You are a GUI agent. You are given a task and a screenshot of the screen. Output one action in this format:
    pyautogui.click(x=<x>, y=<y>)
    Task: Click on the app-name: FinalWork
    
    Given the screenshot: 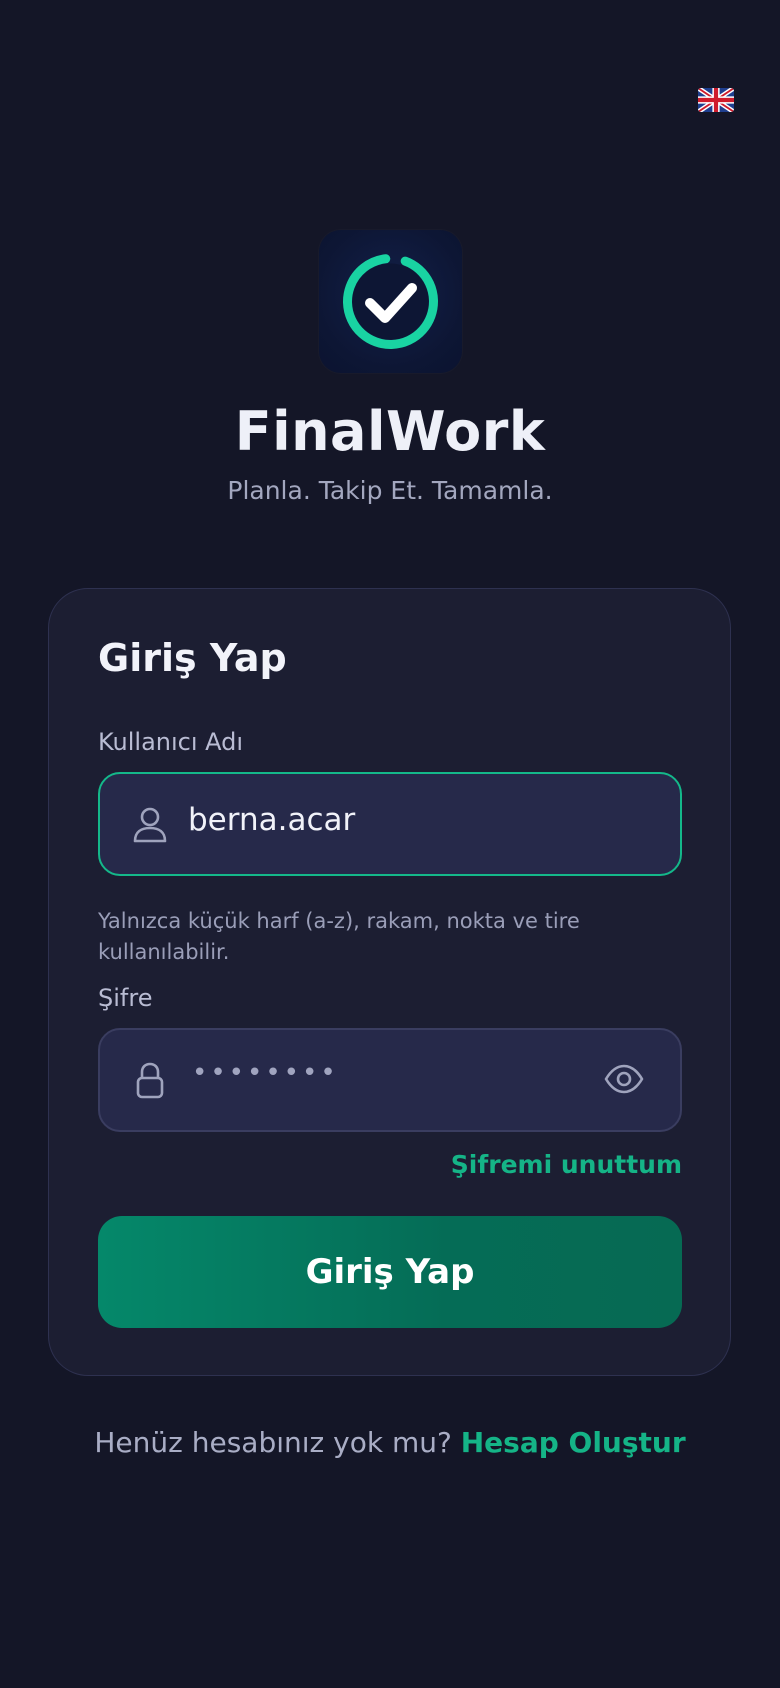 What is the action you would take?
    pyautogui.click(x=390, y=431)
    